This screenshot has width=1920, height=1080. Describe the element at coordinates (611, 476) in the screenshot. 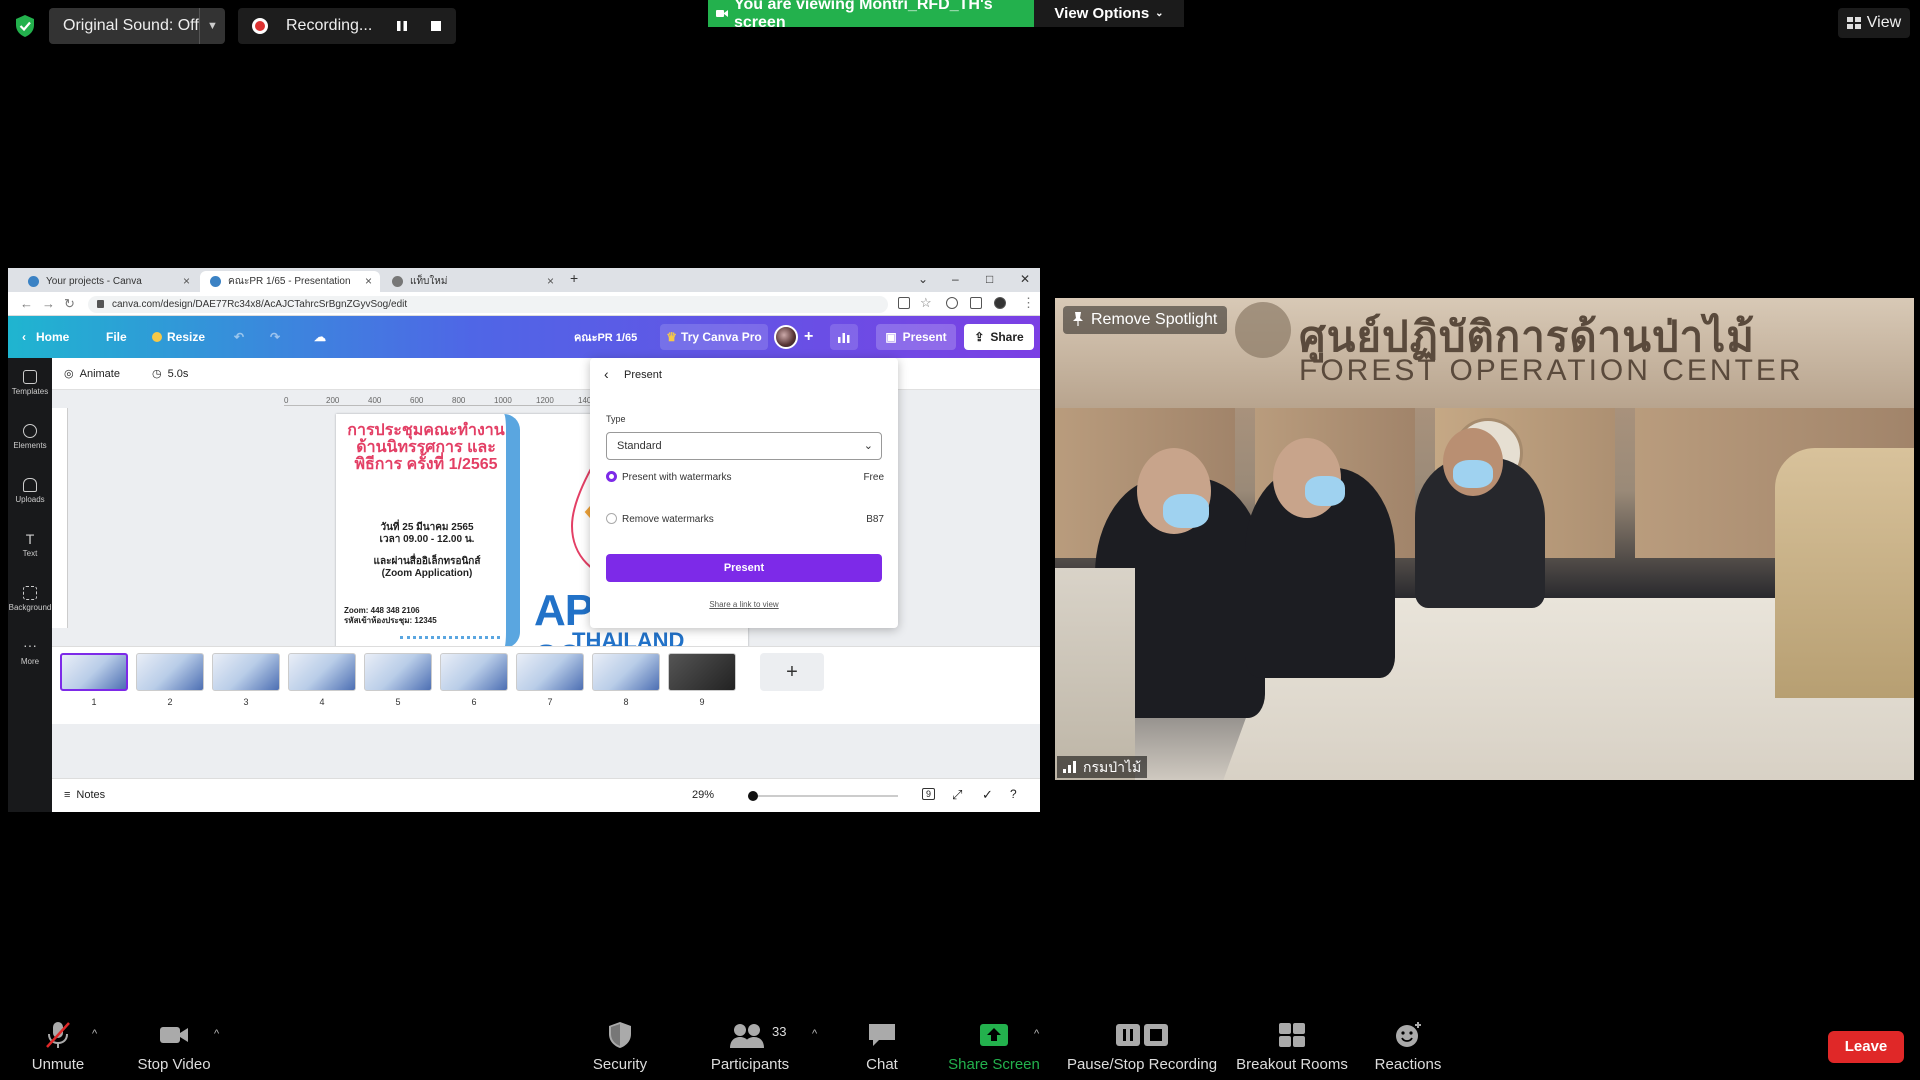

I see `radio-present-with-watermarks` at that location.